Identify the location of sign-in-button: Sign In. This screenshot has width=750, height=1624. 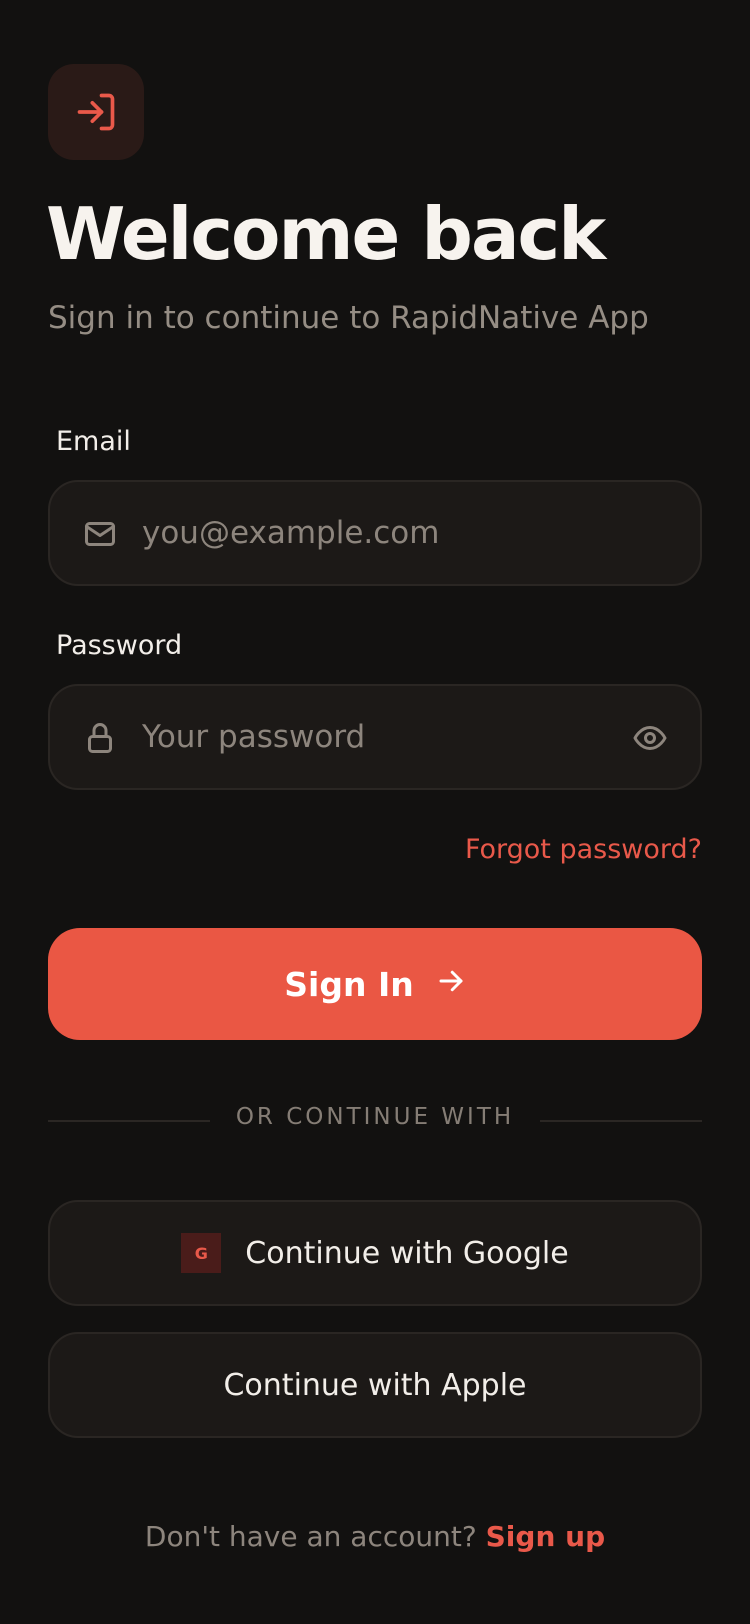
(375, 984).